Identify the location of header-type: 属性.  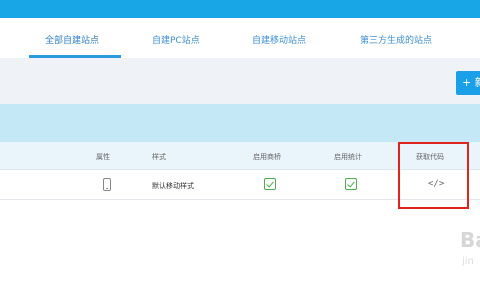
(103, 157).